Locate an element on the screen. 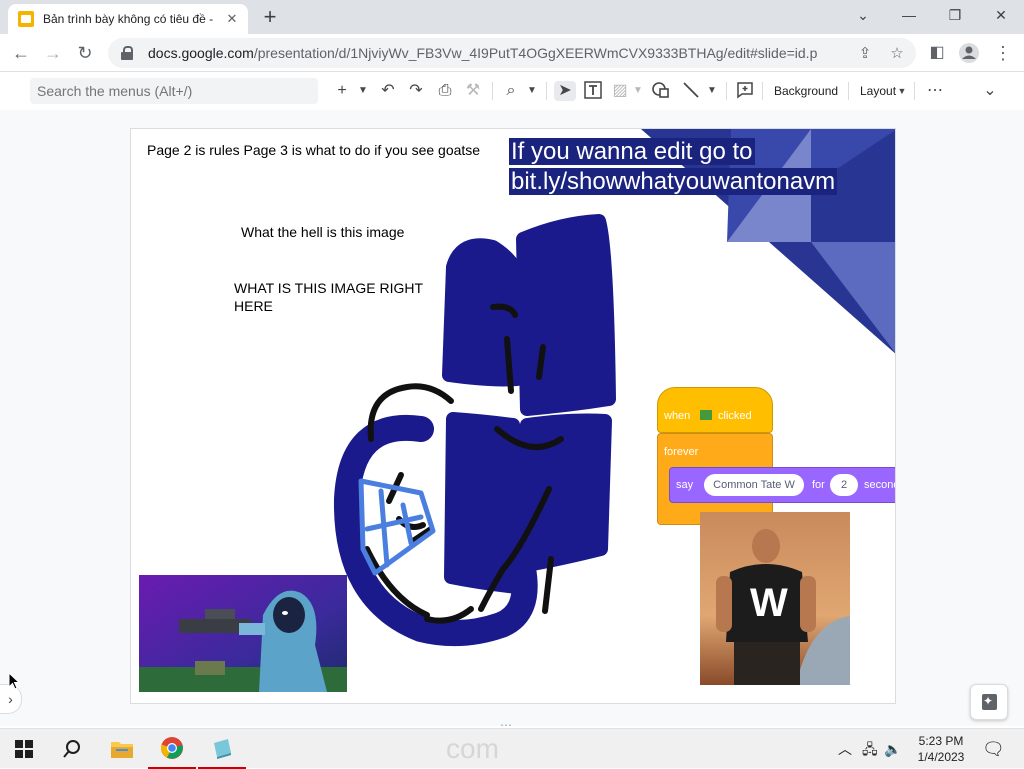 The width and height of the screenshot is (1024, 769). scratch-forever-label: forever is located at coordinates (681, 452).